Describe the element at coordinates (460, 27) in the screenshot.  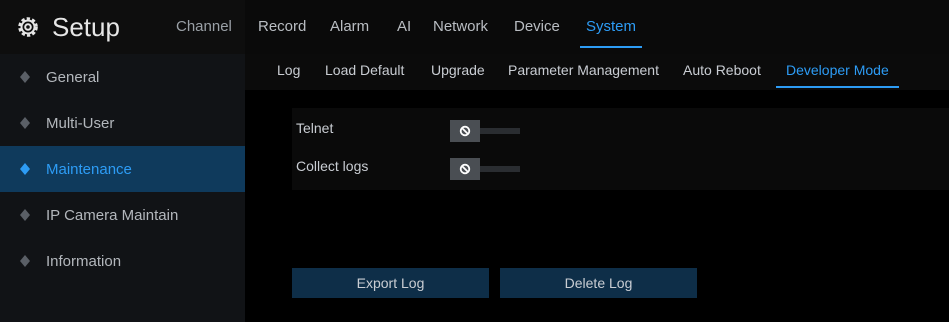
I see `tab-network: Network` at that location.